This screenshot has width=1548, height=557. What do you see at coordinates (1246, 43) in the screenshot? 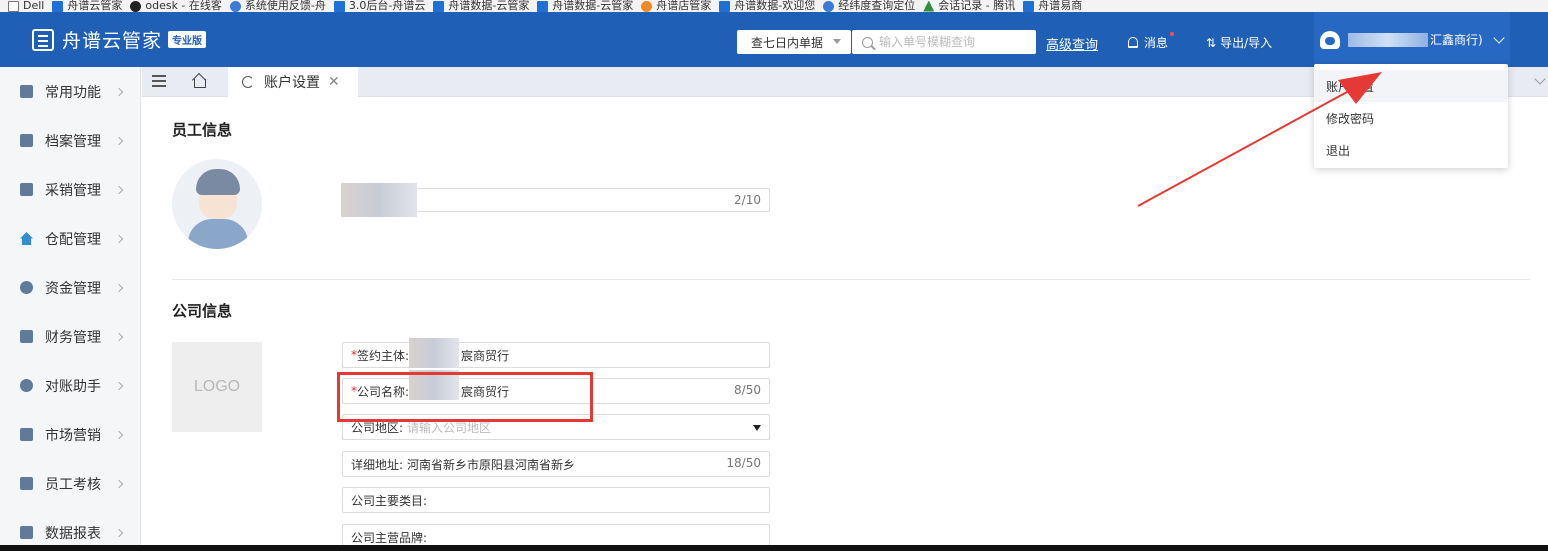
I see `export-import-label: 导出/导入` at bounding box center [1246, 43].